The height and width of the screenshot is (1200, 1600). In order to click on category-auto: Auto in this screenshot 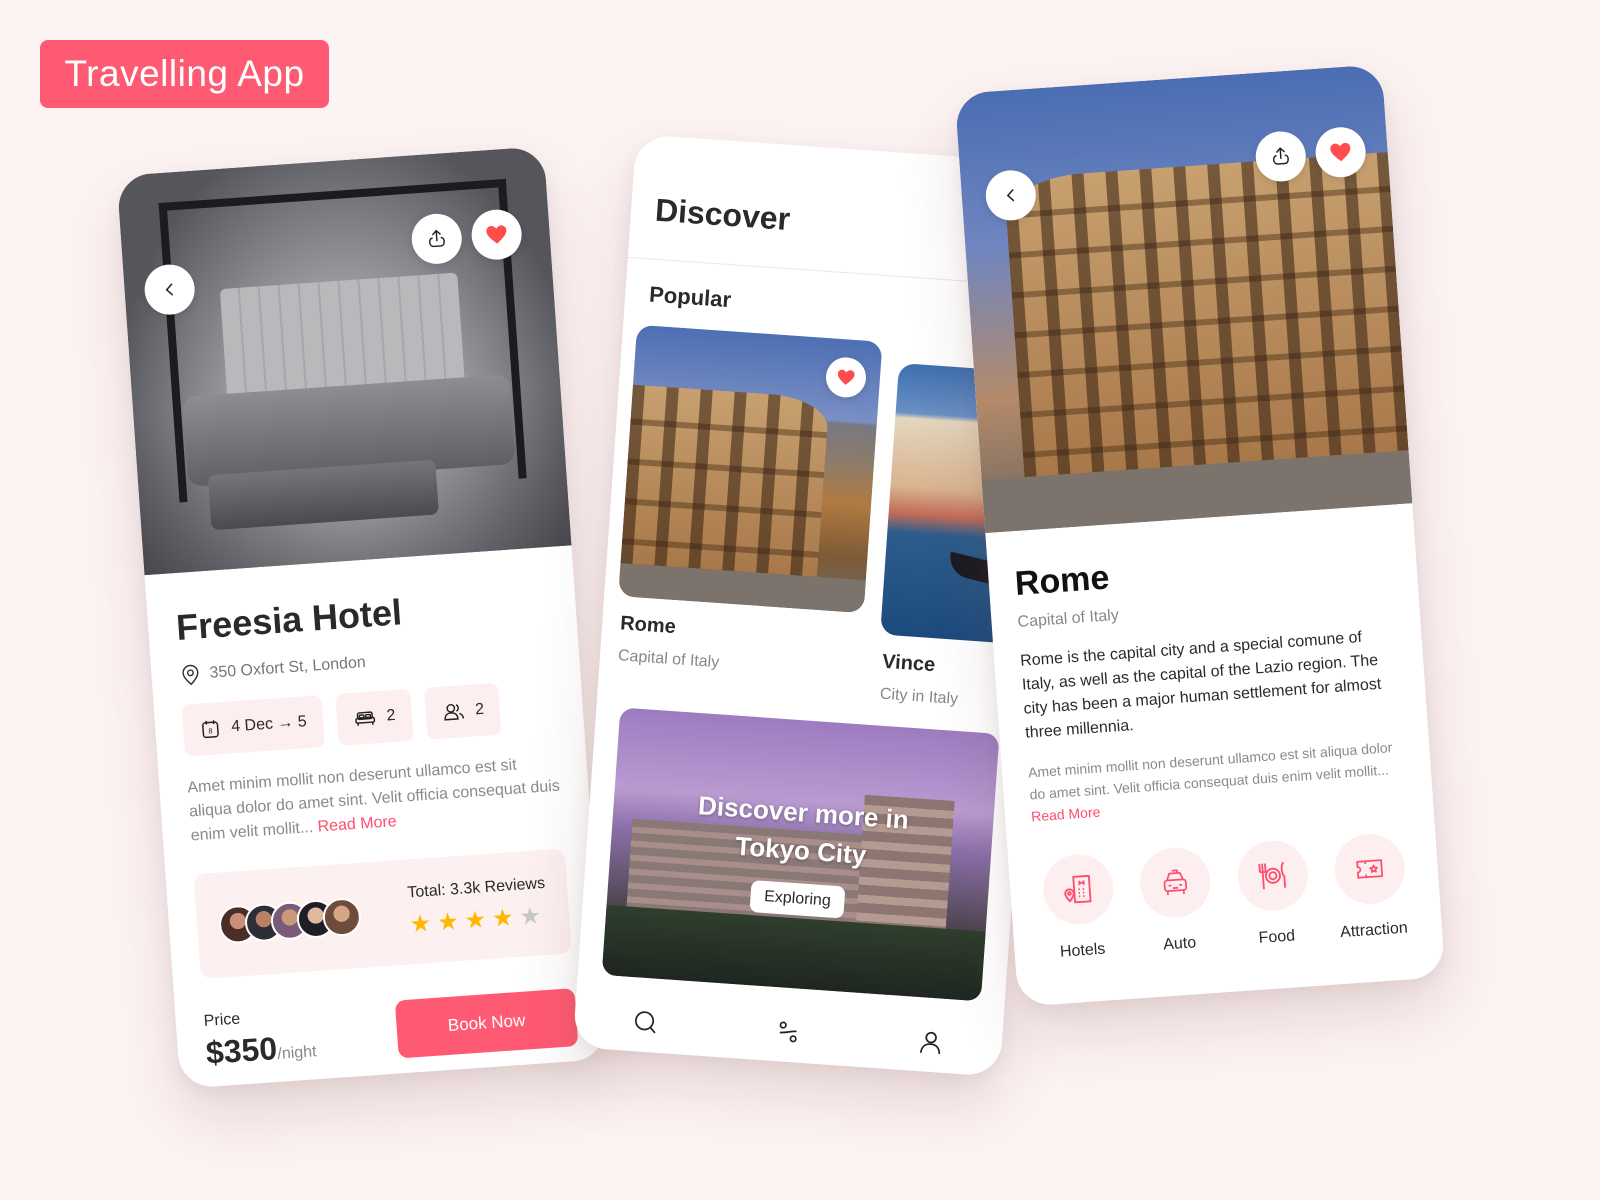, I will do `click(1176, 901)`.